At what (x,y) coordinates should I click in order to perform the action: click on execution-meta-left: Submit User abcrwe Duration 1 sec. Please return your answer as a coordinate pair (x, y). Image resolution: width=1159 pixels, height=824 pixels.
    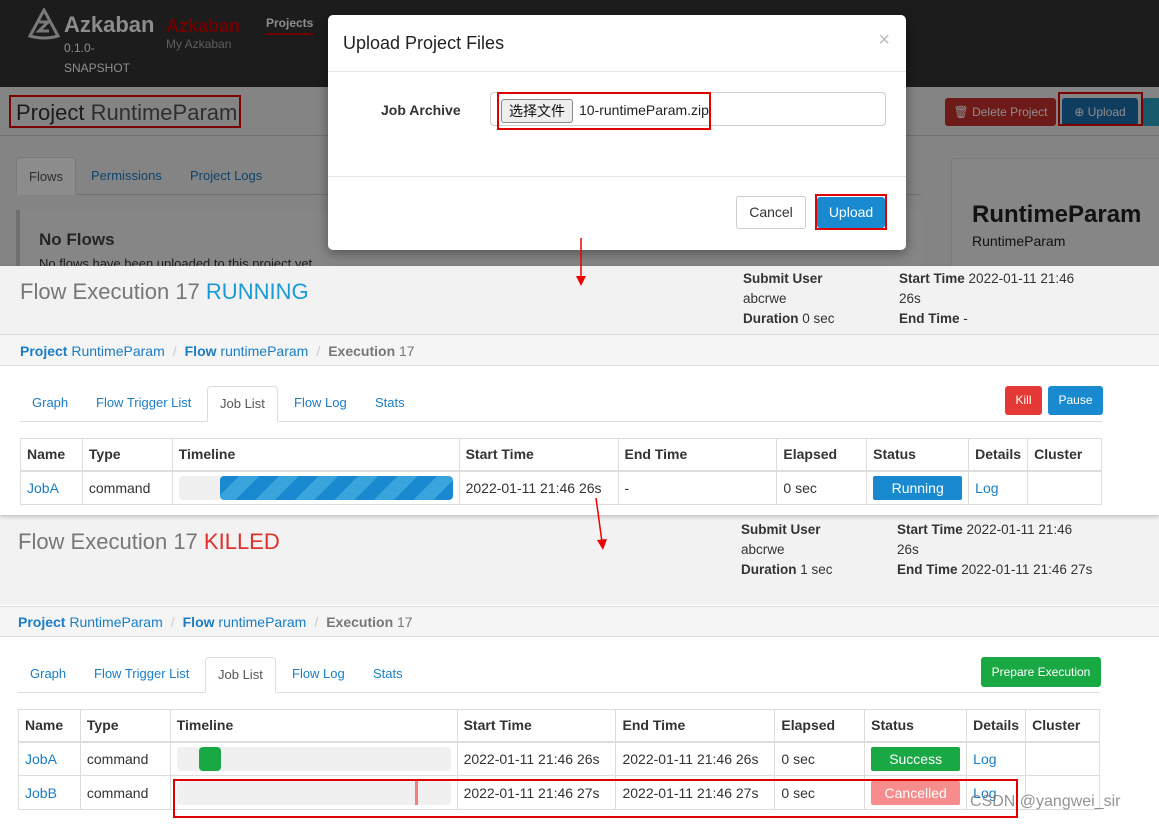
    Looking at the image, I should click on (787, 549).